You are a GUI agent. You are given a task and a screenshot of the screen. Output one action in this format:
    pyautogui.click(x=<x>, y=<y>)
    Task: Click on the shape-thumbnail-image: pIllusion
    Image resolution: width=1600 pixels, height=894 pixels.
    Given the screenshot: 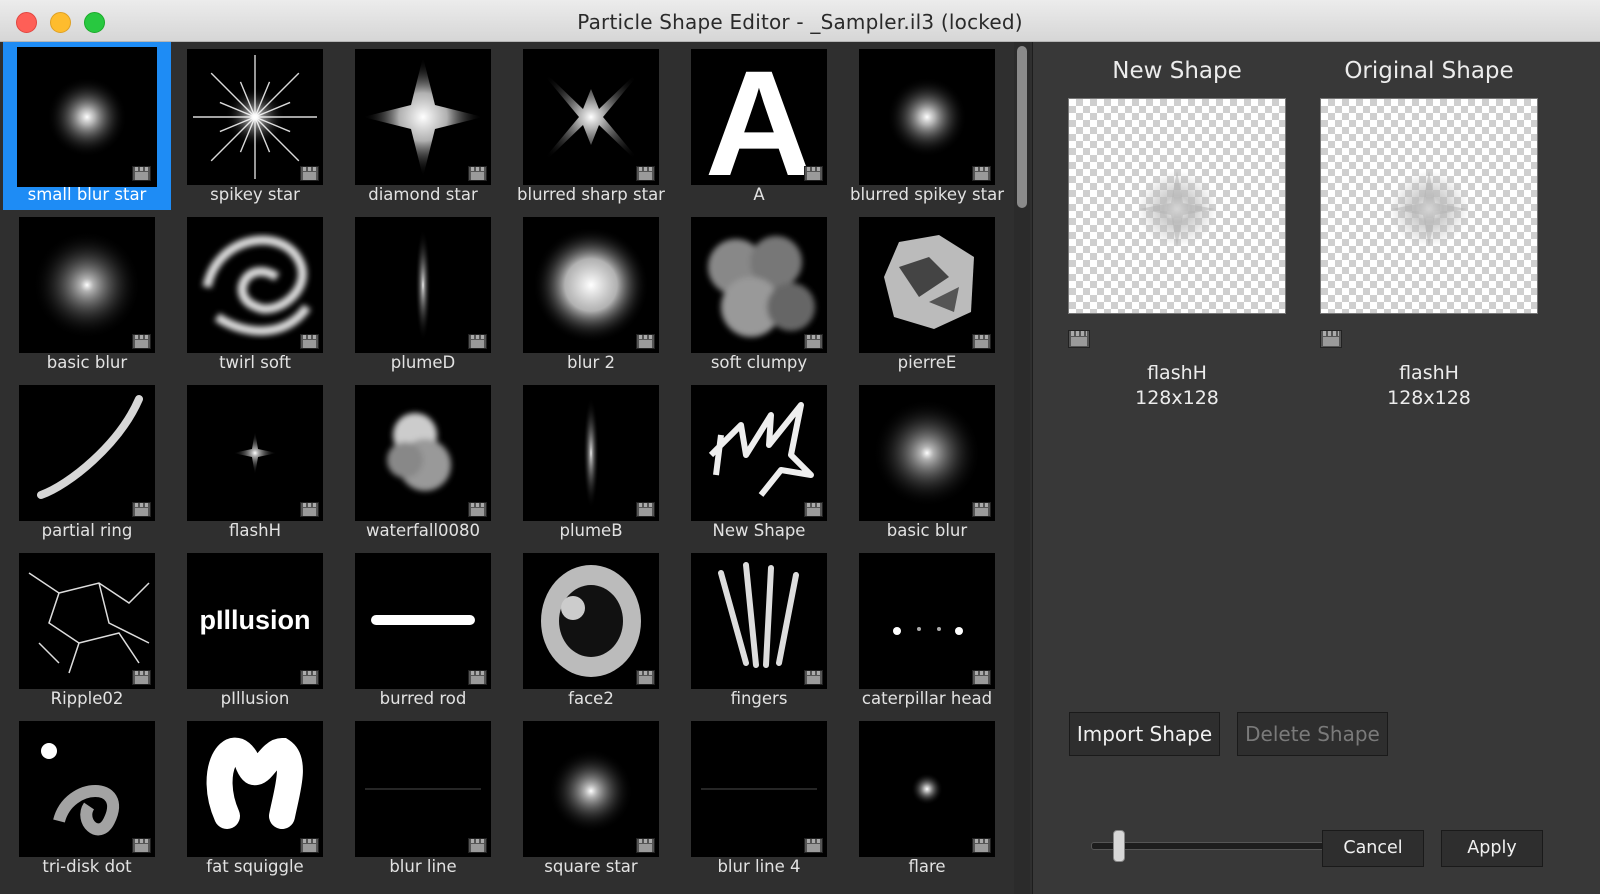 What is the action you would take?
    pyautogui.click(x=255, y=620)
    